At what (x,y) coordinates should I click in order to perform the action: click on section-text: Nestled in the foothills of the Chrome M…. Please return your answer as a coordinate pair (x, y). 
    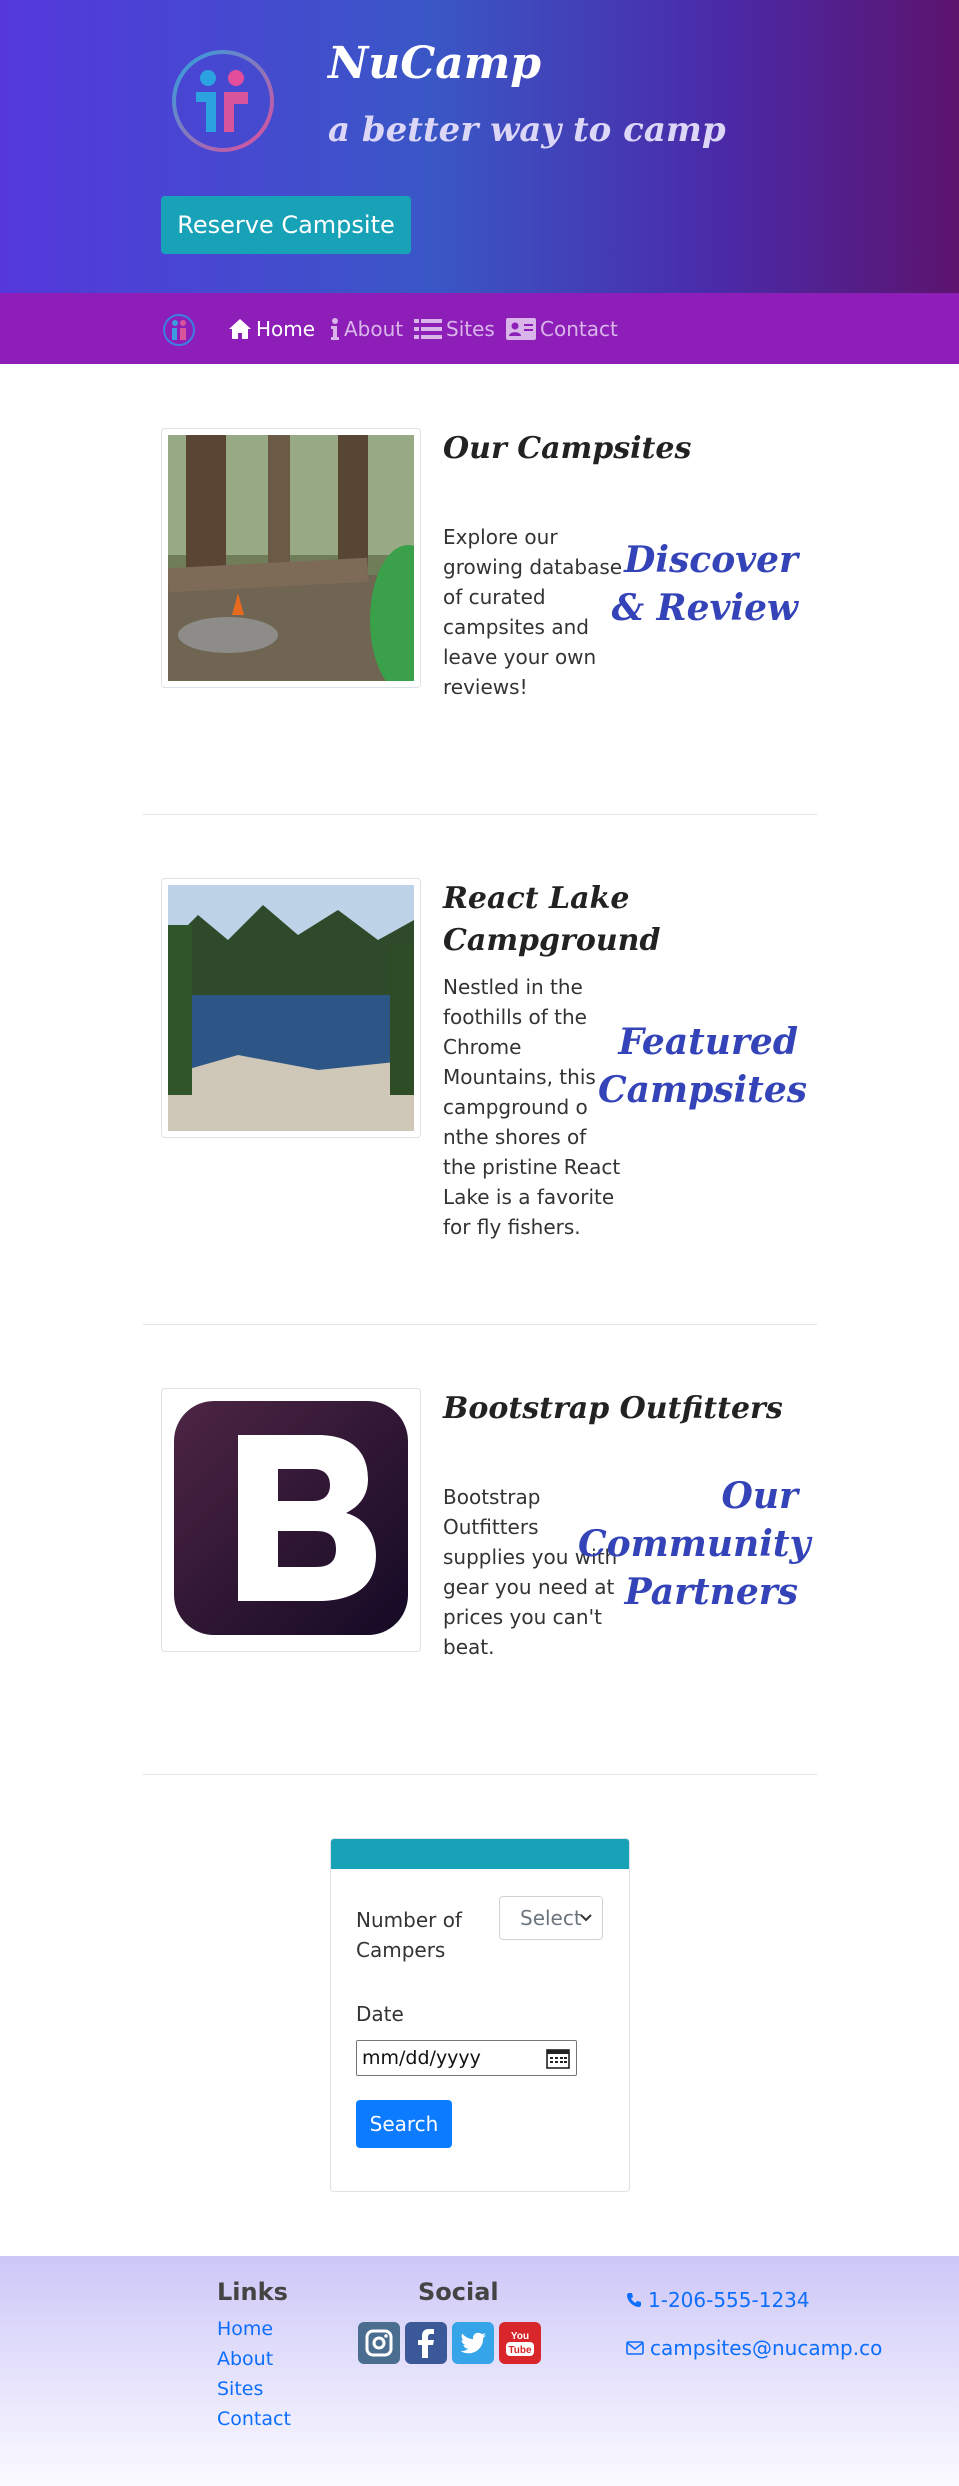
    Looking at the image, I should click on (532, 1107).